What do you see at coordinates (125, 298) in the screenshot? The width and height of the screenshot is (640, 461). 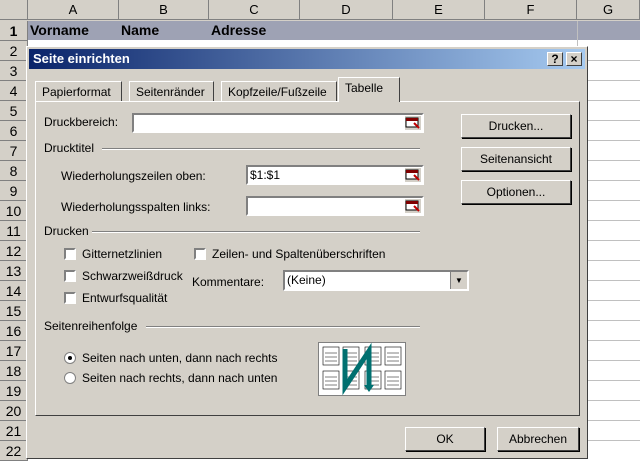 I see `draft-quality-label: Entwurfsqualität` at bounding box center [125, 298].